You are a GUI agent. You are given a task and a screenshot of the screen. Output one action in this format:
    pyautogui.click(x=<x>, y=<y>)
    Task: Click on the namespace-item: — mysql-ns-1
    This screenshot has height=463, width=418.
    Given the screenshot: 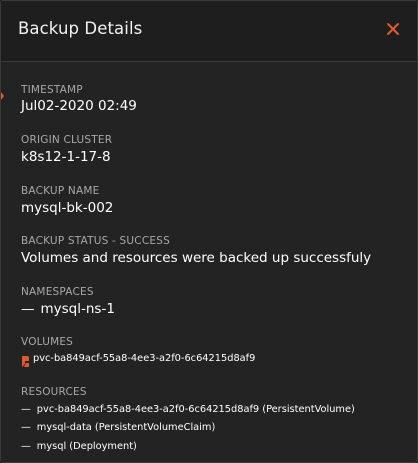 What is the action you would take?
    pyautogui.click(x=68, y=309)
    